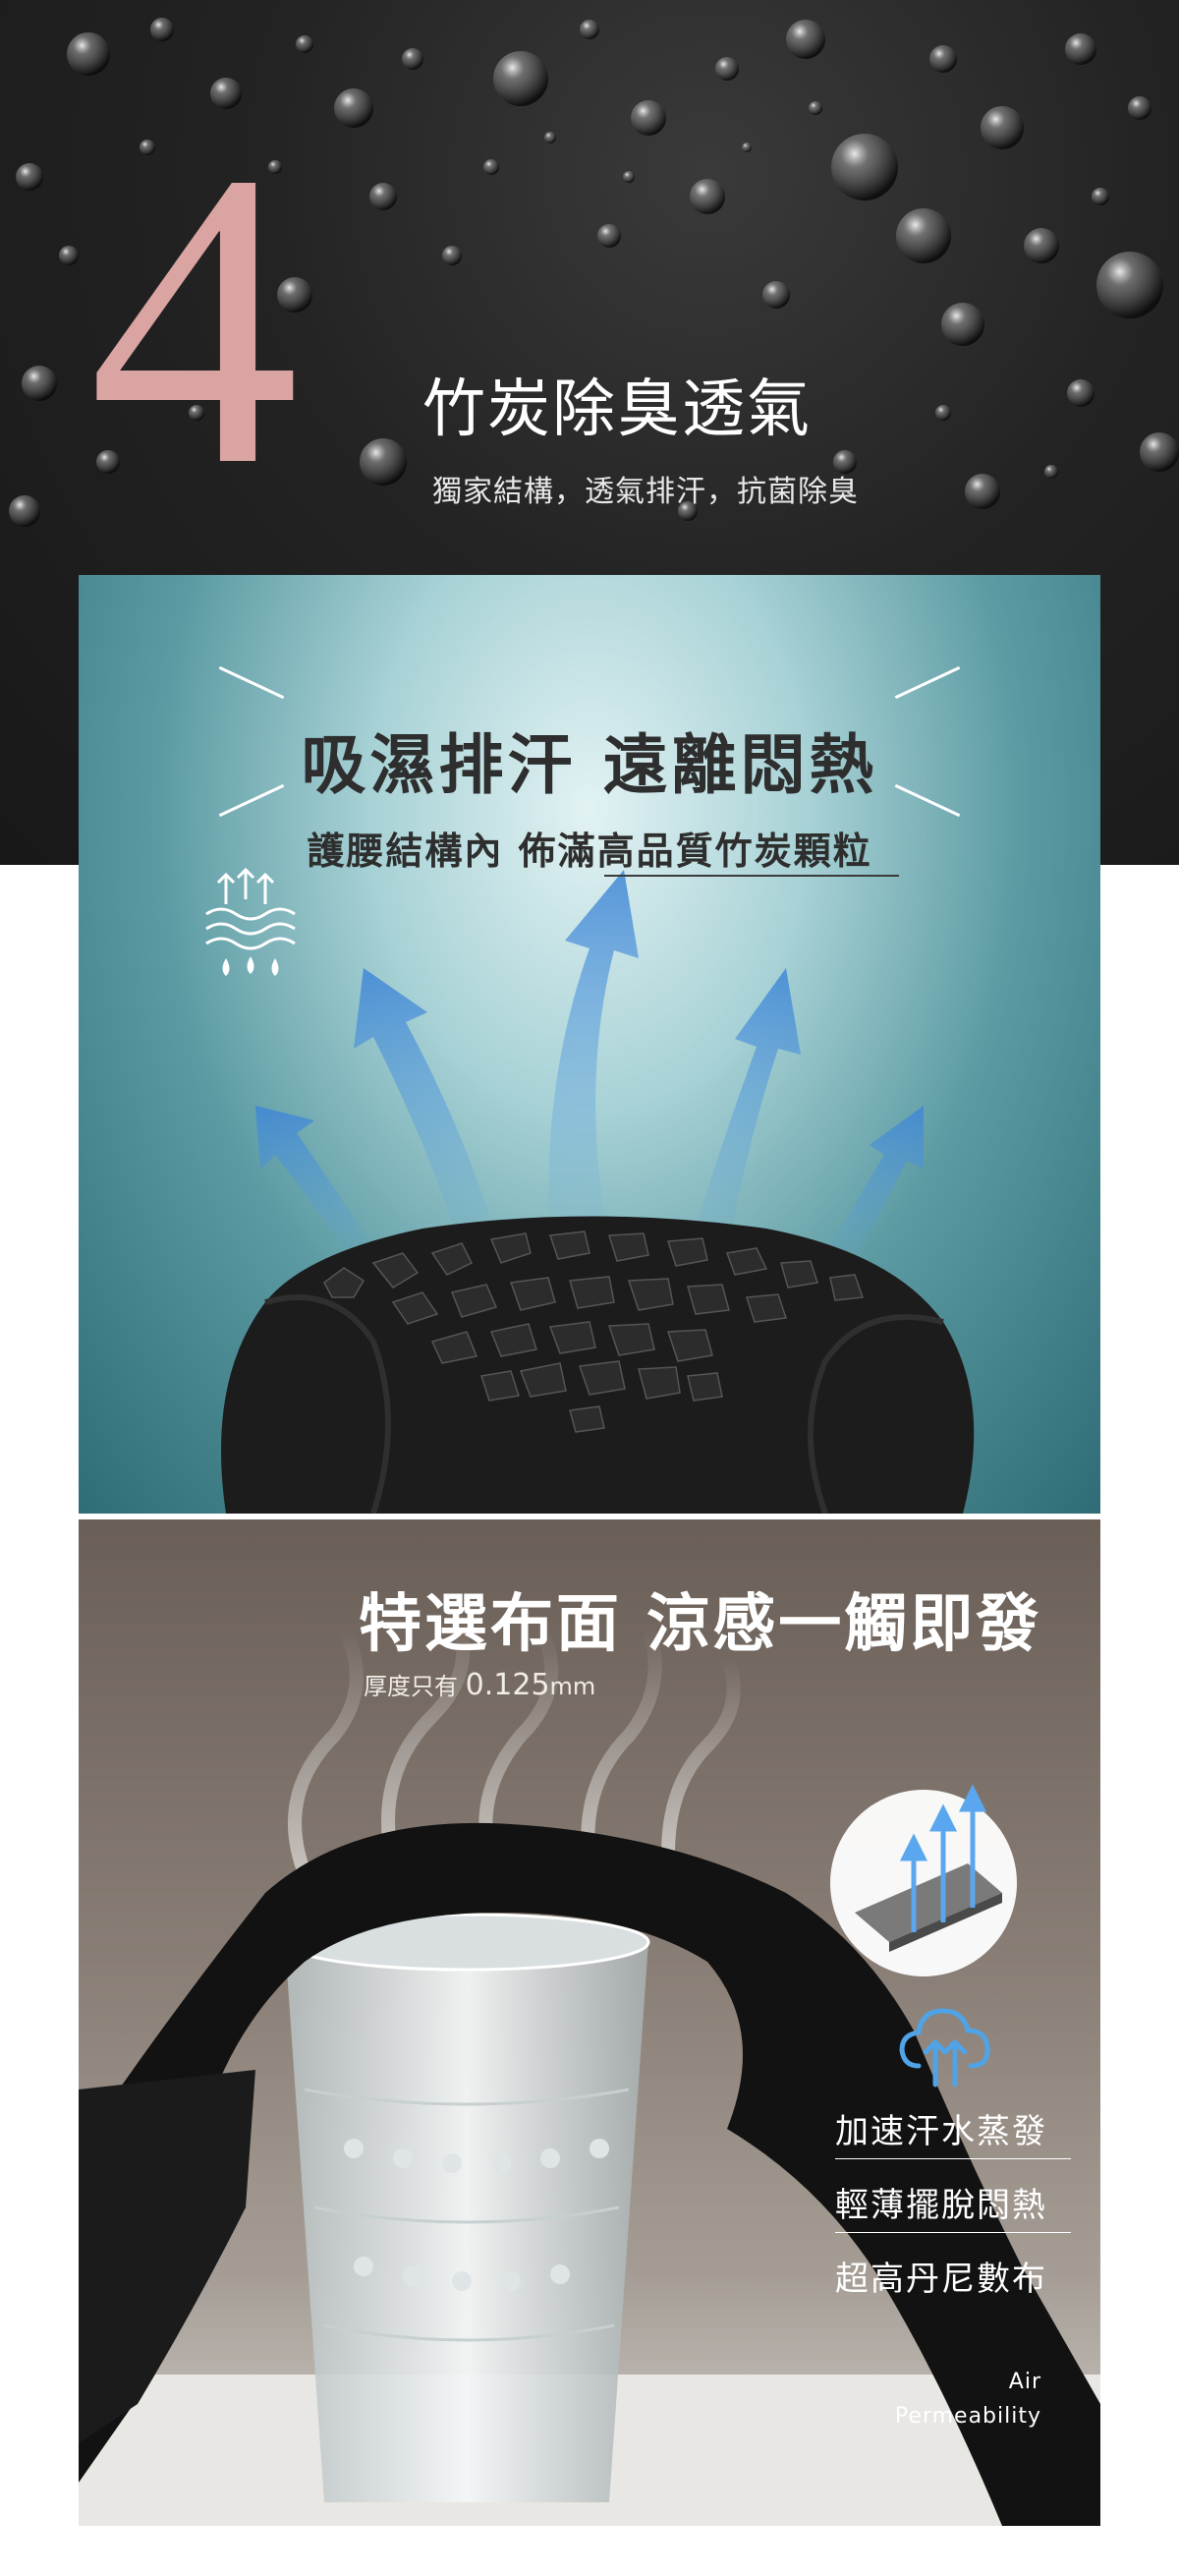  I want to click on air-label-line1: Air, so click(1024, 2382).